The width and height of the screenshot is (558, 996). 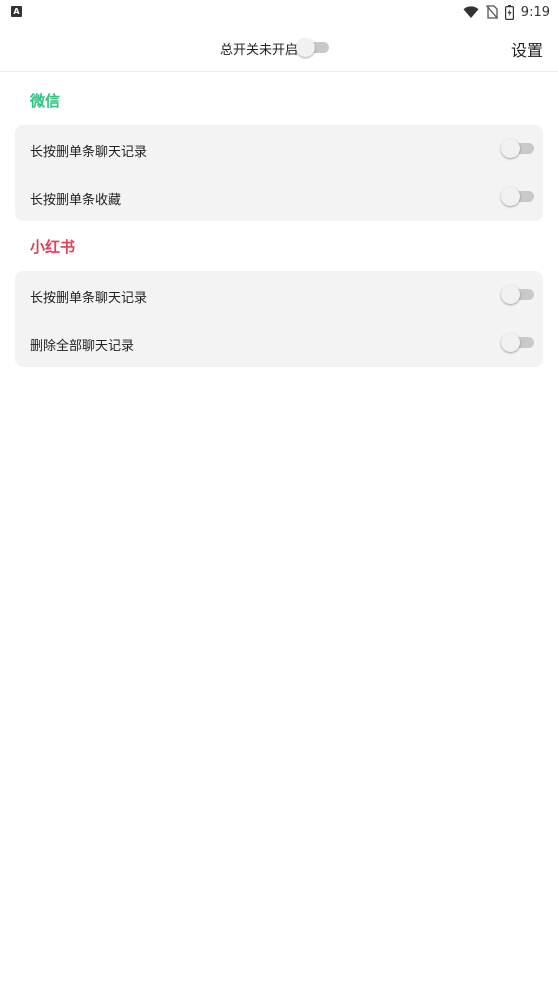 I want to click on item-label: 长按删单条收藏, so click(x=76, y=200).